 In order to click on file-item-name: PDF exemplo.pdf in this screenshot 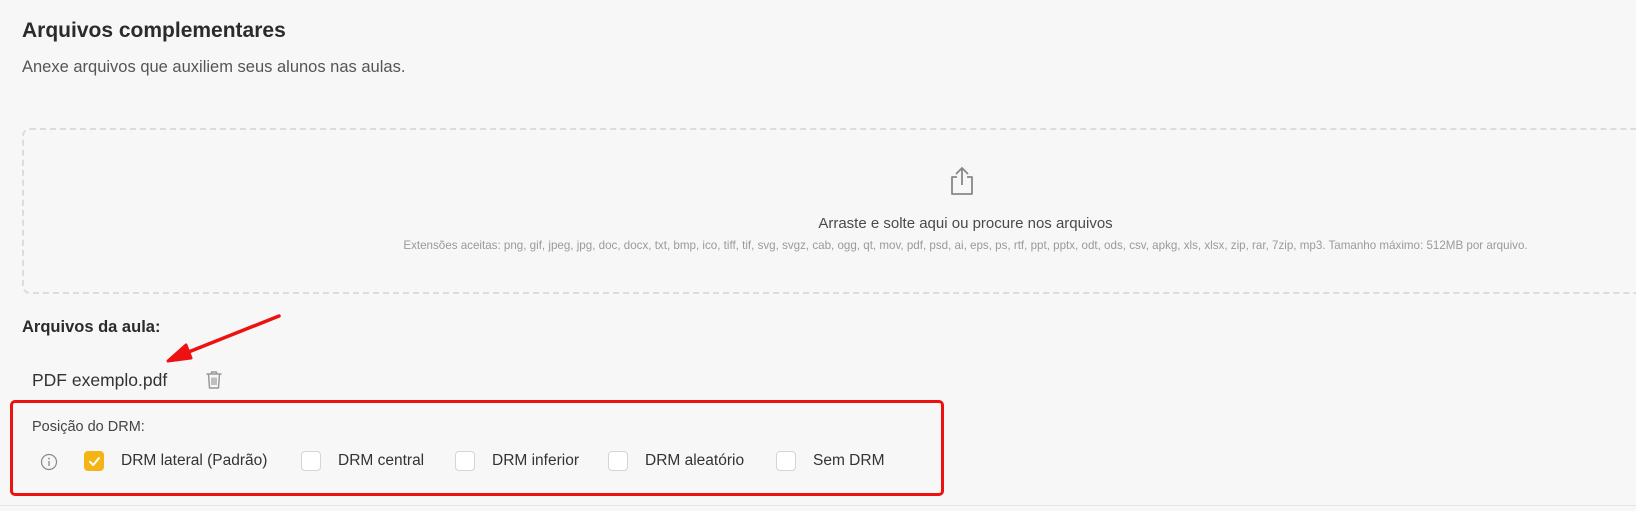, I will do `click(100, 380)`.